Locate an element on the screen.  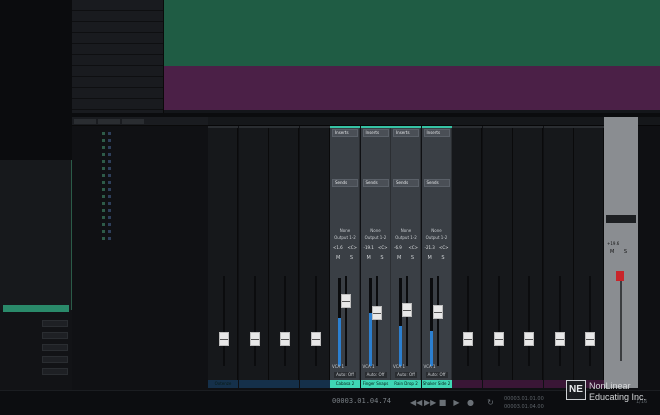
loop-end-time: 00003.01.04.00 is located at coordinates (524, 407).